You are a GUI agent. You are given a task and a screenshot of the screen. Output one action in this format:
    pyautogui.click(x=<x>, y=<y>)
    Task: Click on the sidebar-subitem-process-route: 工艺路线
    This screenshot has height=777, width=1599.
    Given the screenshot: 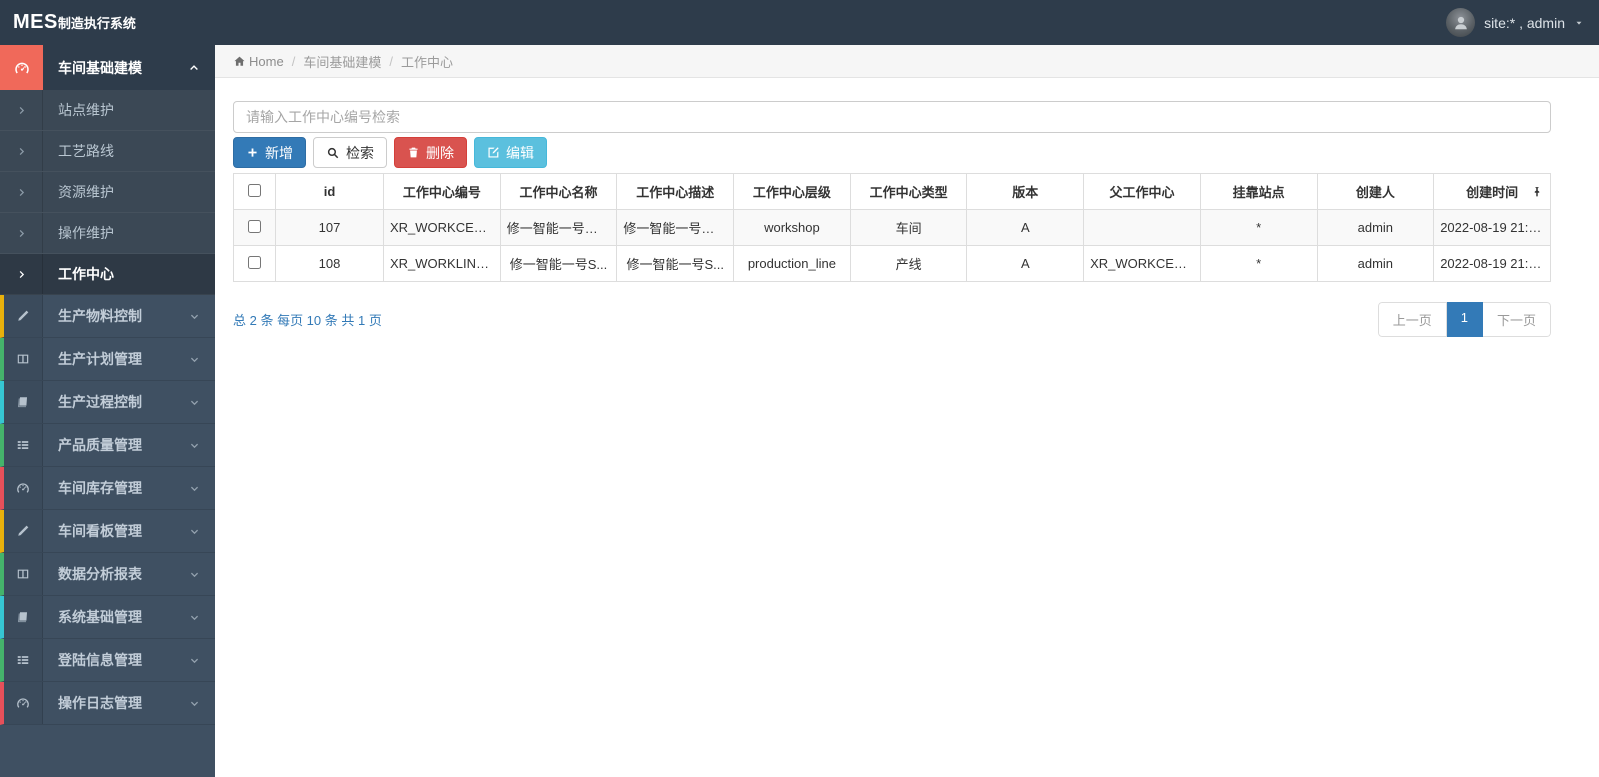 What is the action you would take?
    pyautogui.click(x=107, y=151)
    